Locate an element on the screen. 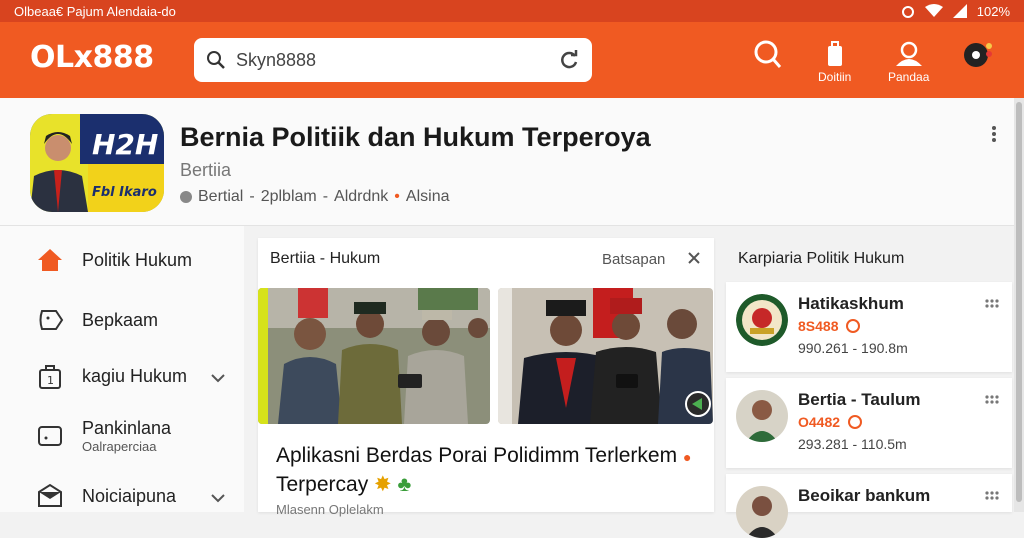  scrollbar-thumb is located at coordinates (1019, 302).